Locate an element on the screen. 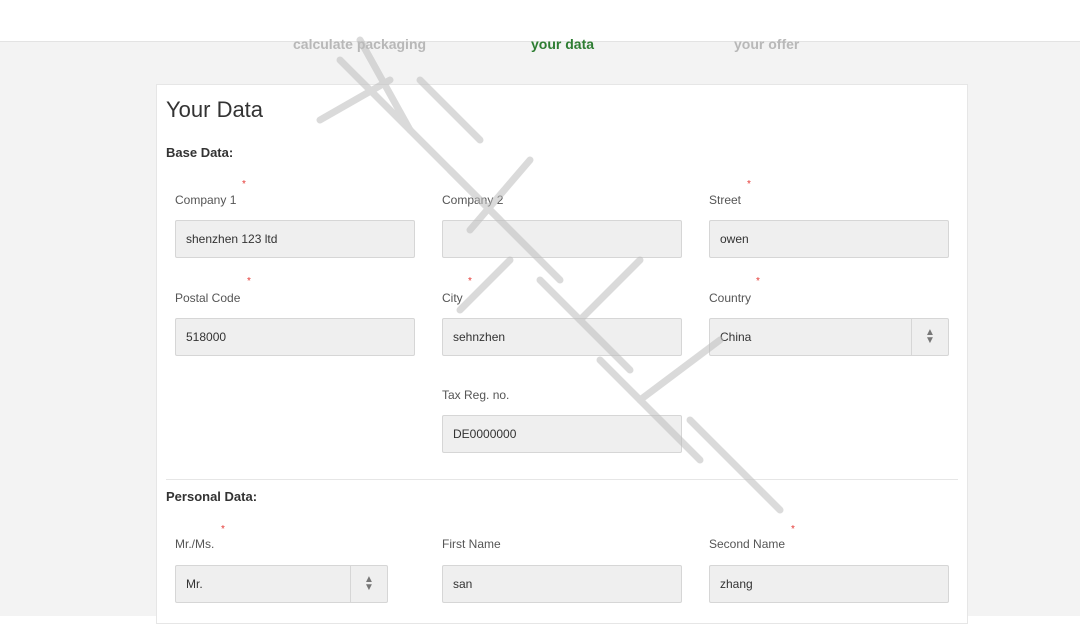 The image size is (1080, 624). salutation-select-value: Mr. is located at coordinates (194, 584).